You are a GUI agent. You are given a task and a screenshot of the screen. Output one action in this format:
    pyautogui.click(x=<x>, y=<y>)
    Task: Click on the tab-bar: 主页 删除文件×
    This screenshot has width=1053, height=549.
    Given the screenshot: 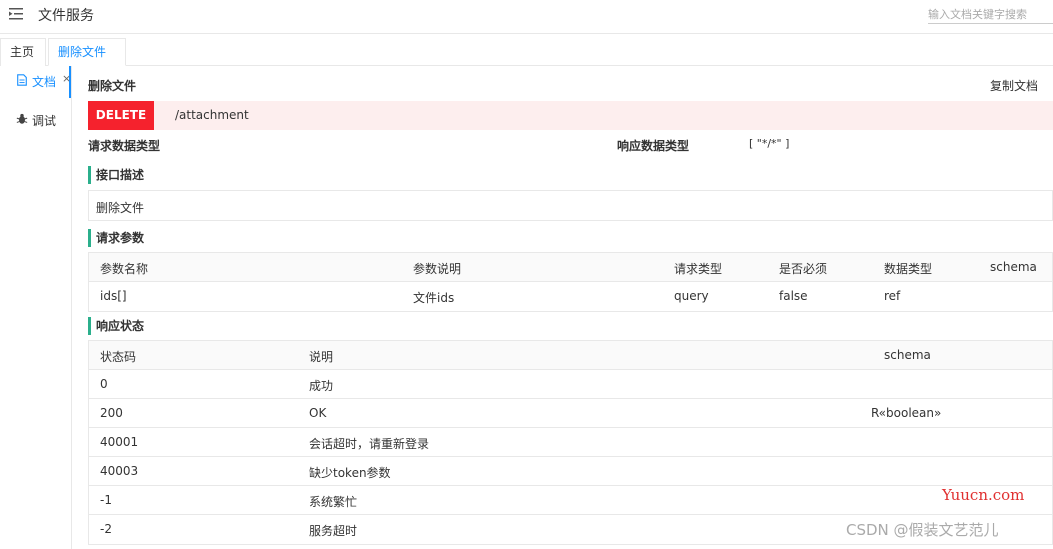 What is the action you would take?
    pyautogui.click(x=526, y=61)
    